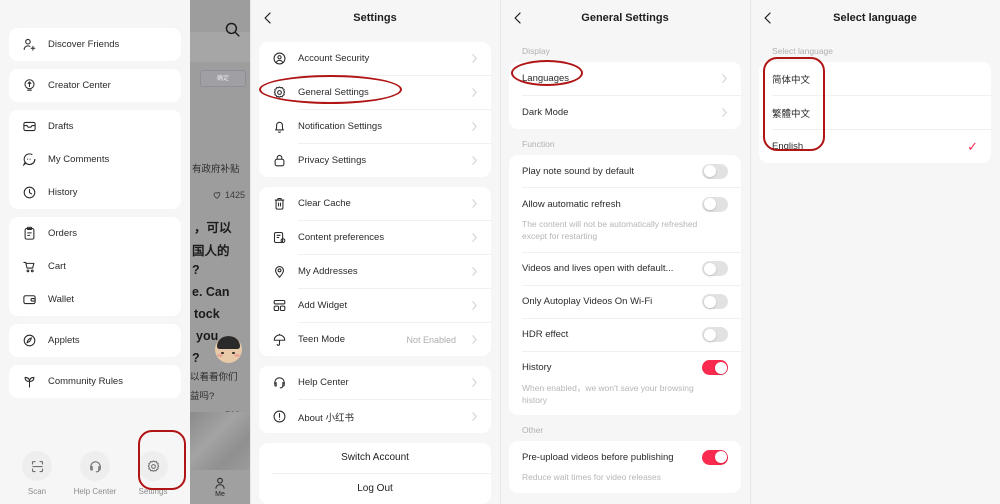 The height and width of the screenshot is (504, 1000). Describe the element at coordinates (95, 381) in the screenshot. I see `drawer-item-community-rules: Community Rules` at that location.